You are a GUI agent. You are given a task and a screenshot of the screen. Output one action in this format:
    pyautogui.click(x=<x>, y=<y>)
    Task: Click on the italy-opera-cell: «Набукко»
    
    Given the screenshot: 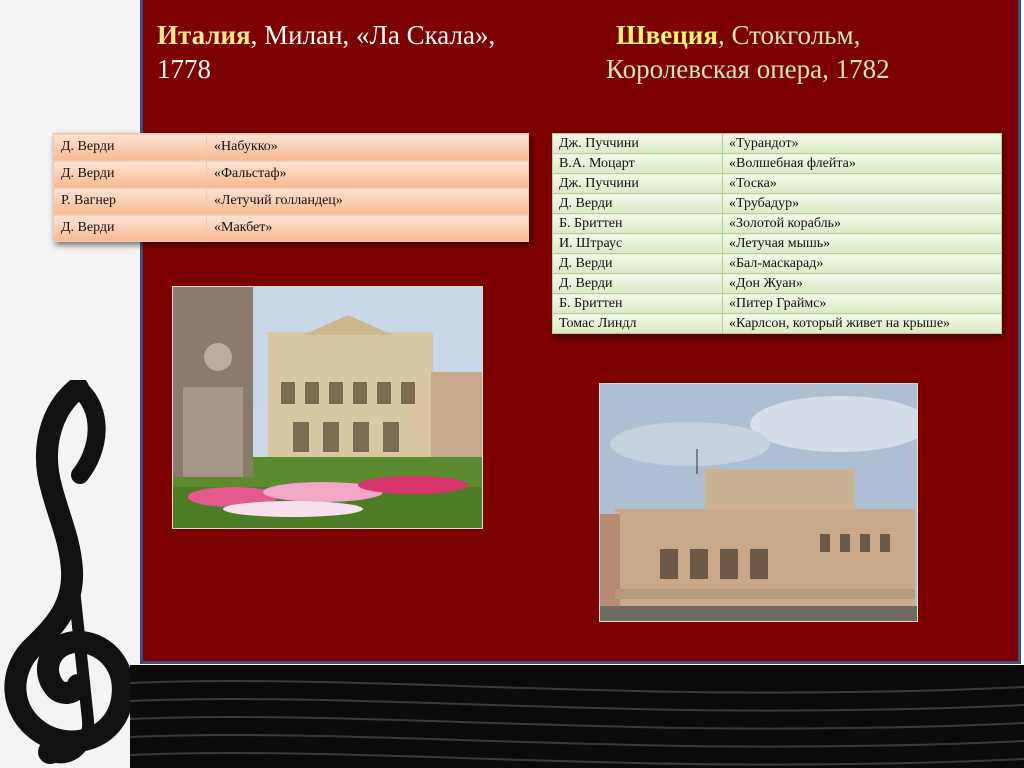 What is the action you would take?
    pyautogui.click(x=367, y=147)
    